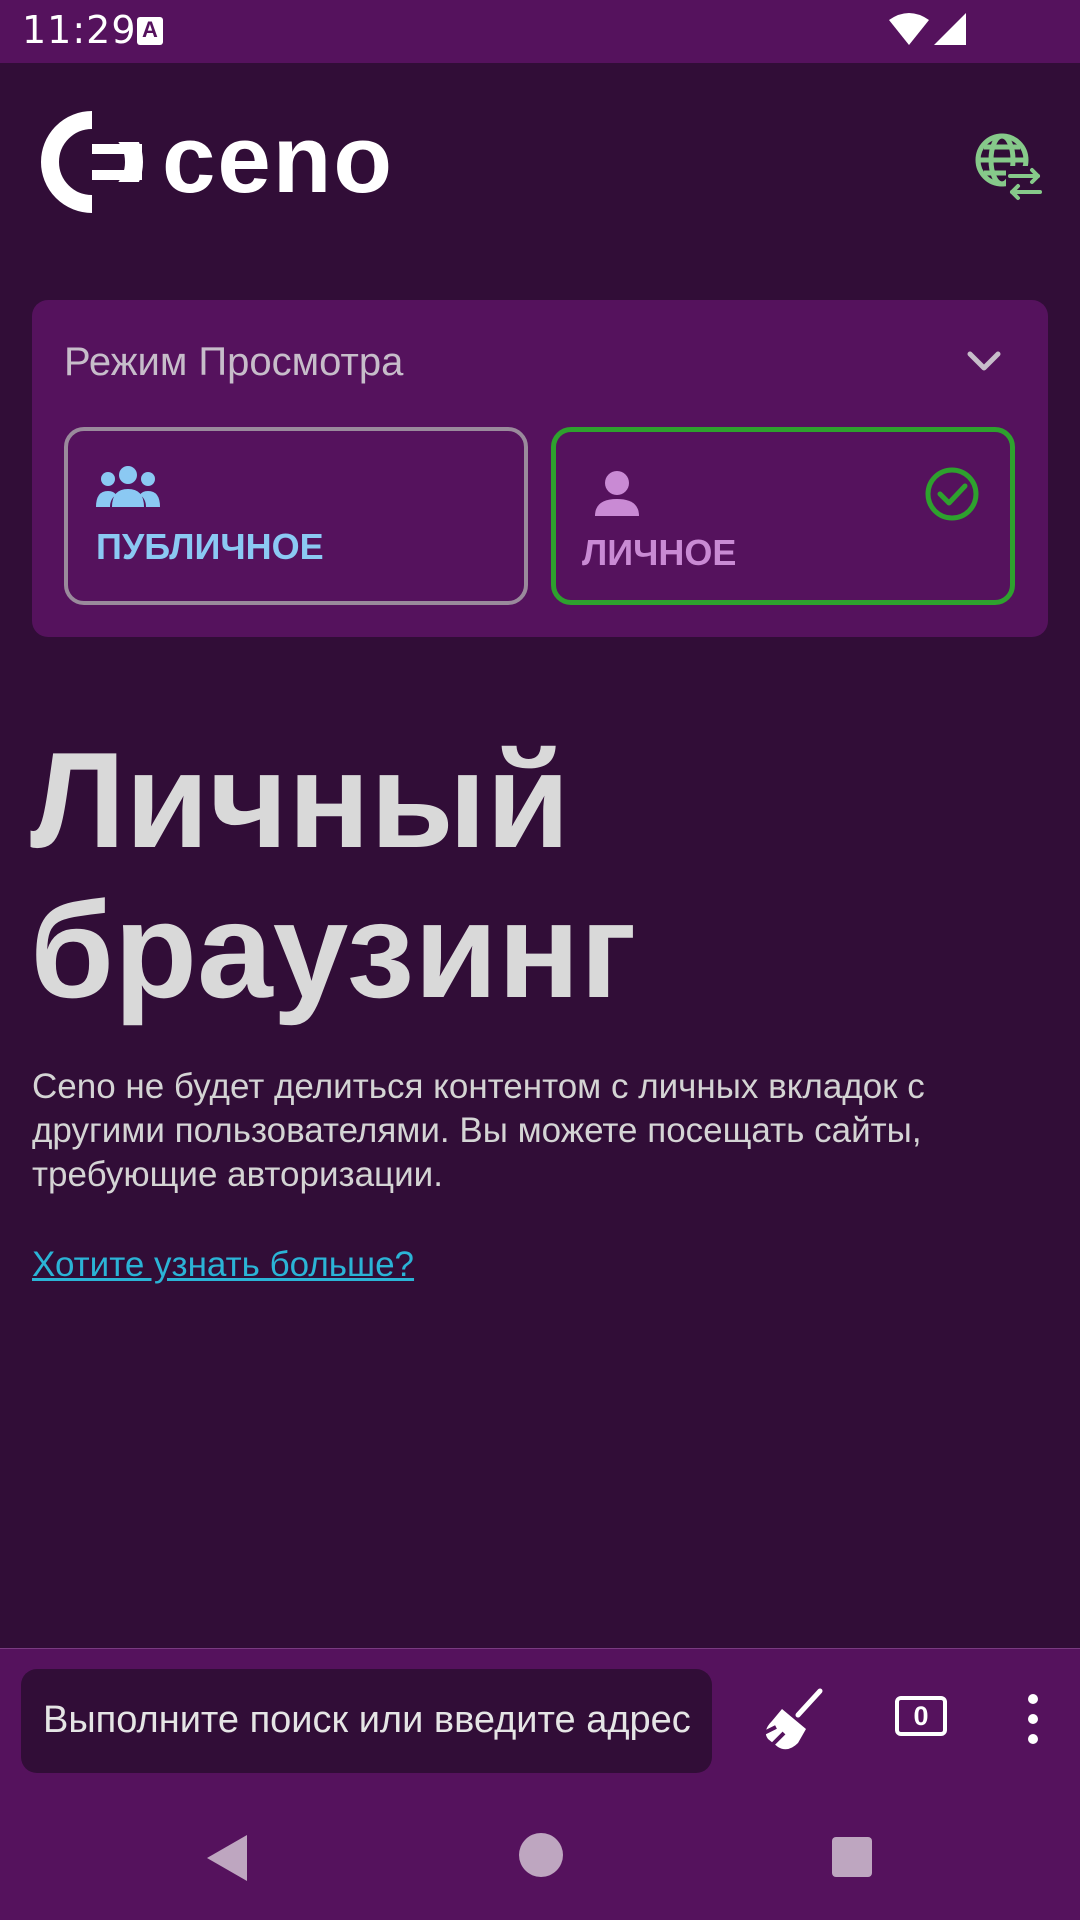 This screenshot has width=1080, height=1920. What do you see at coordinates (79, 30) in the screenshot?
I see `status-time: 11:29` at bounding box center [79, 30].